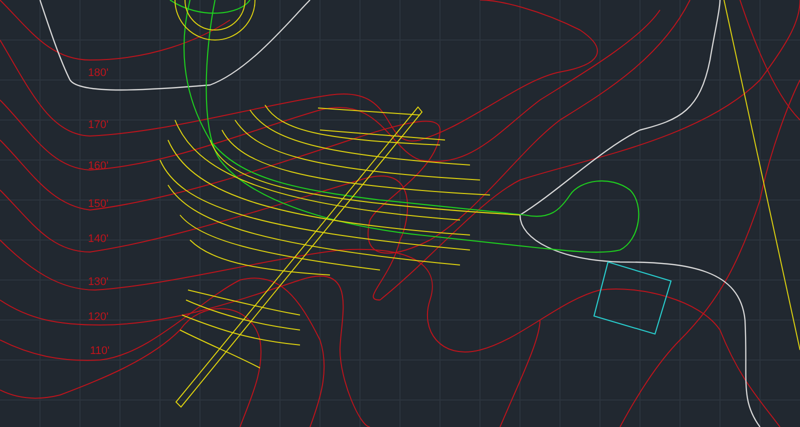 This screenshot has width=800, height=427. I want to click on elevation-label: 170', so click(98, 125).